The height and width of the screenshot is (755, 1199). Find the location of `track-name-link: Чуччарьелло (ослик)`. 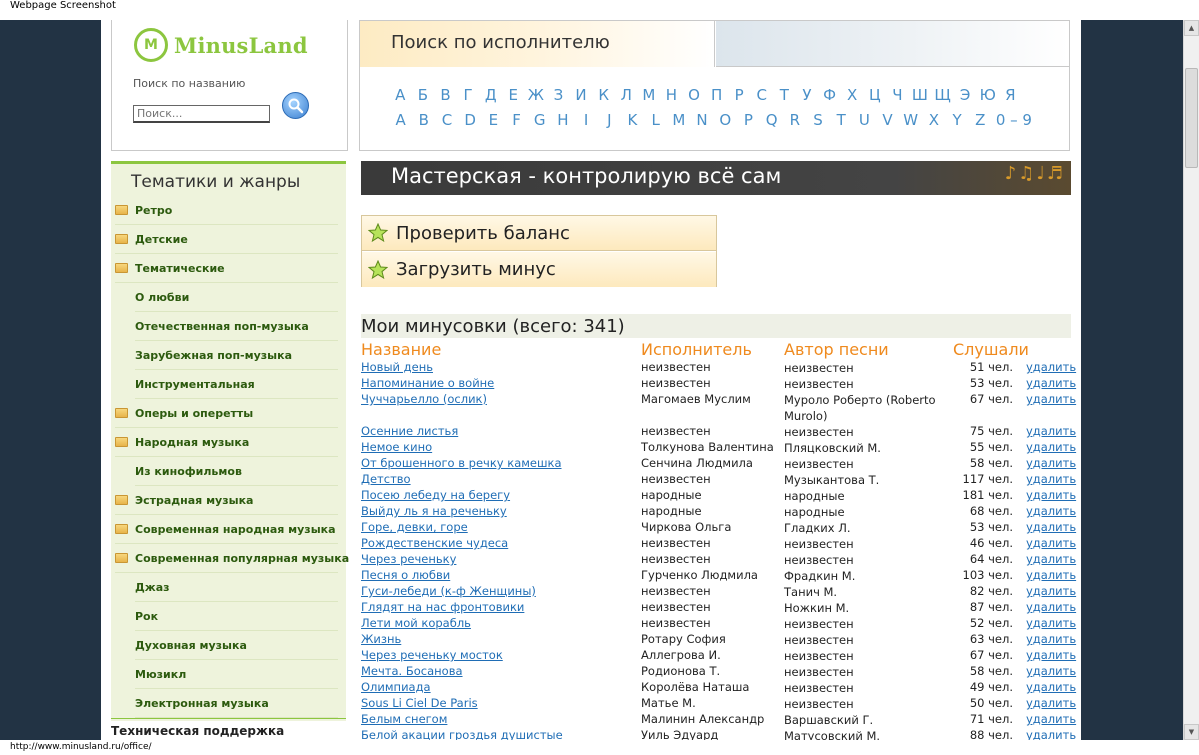

track-name-link: Чуччарьелло (ослик) is located at coordinates (496, 399).